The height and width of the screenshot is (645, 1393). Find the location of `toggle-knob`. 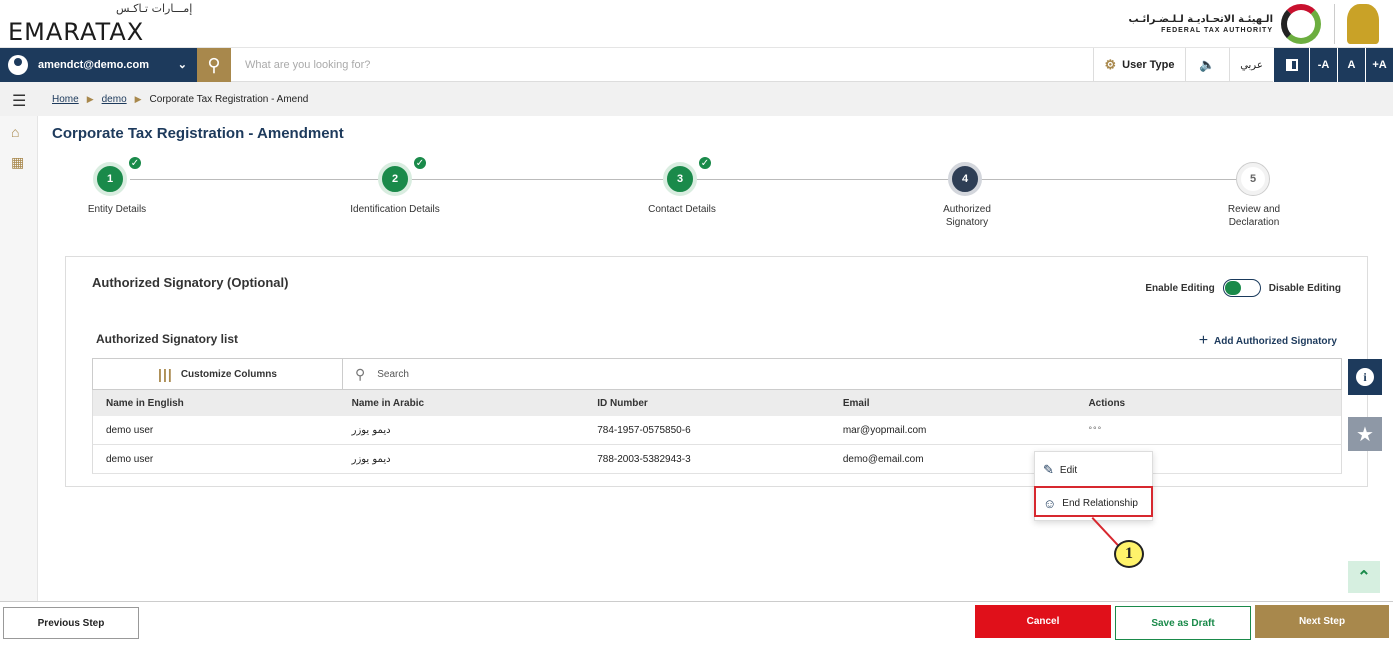

toggle-knob is located at coordinates (1232, 288).